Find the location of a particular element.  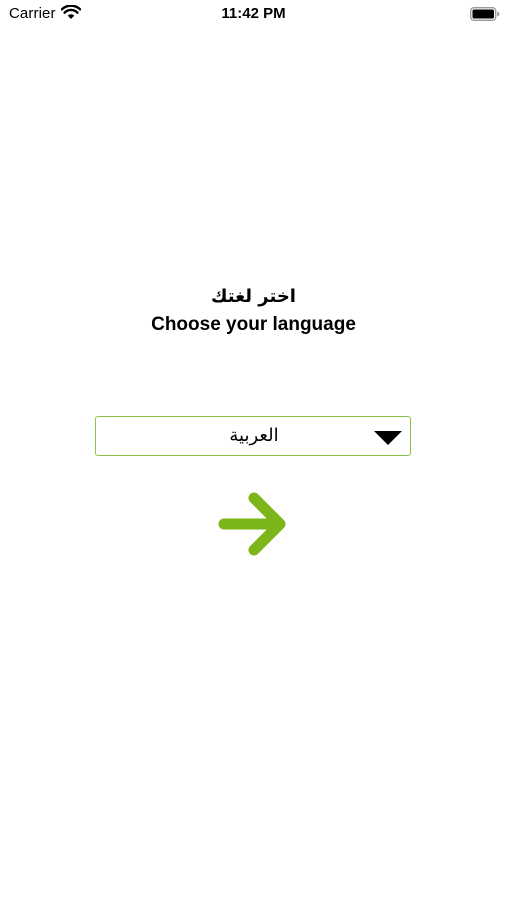

language-heading: اختر لغتك Choose your language is located at coordinates (253, 312).